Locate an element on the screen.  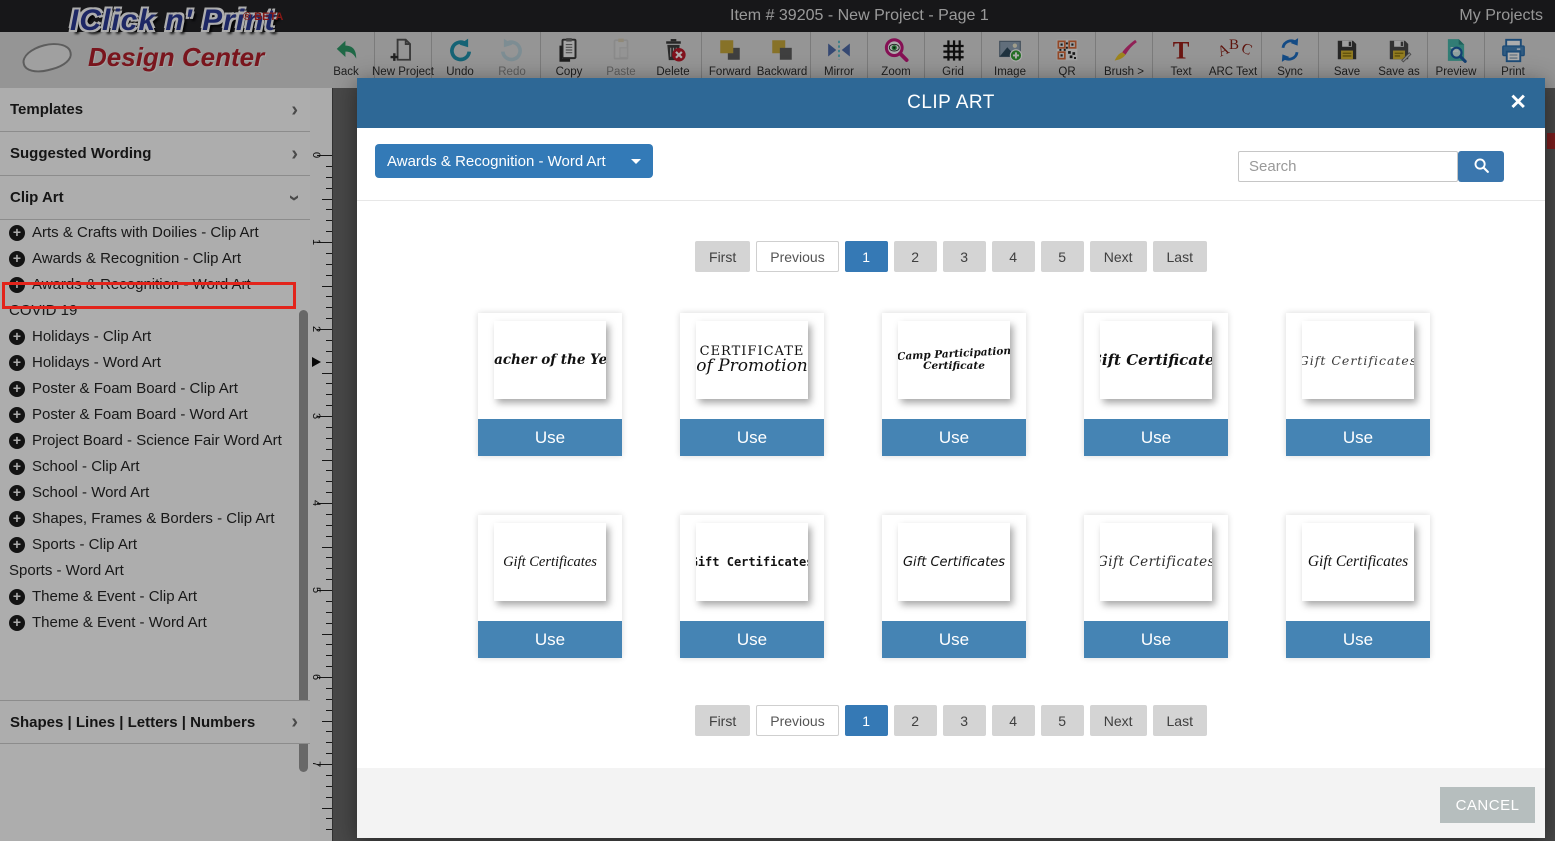
caret-down-icon is located at coordinates (636, 161).